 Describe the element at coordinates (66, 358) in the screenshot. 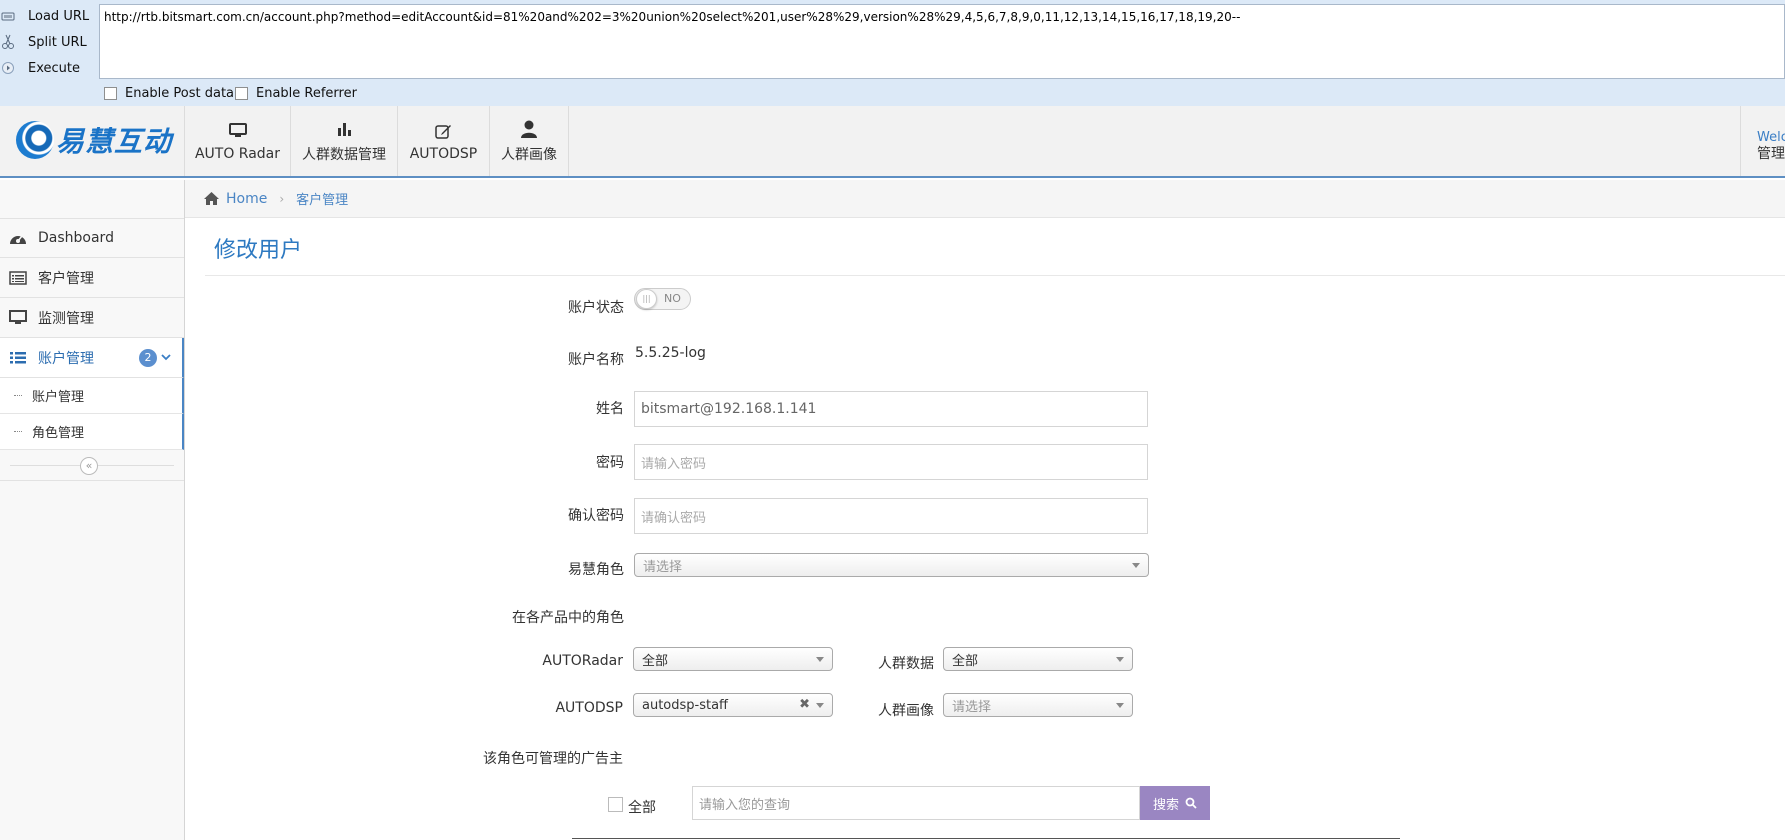

I see `sidebar-item-label: 账户管理` at that location.